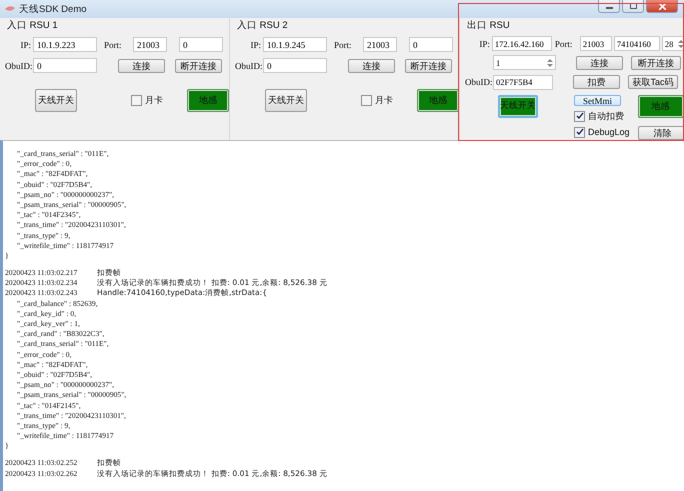  Describe the element at coordinates (524, 62) in the screenshot. I see `spin-field: 1` at that location.